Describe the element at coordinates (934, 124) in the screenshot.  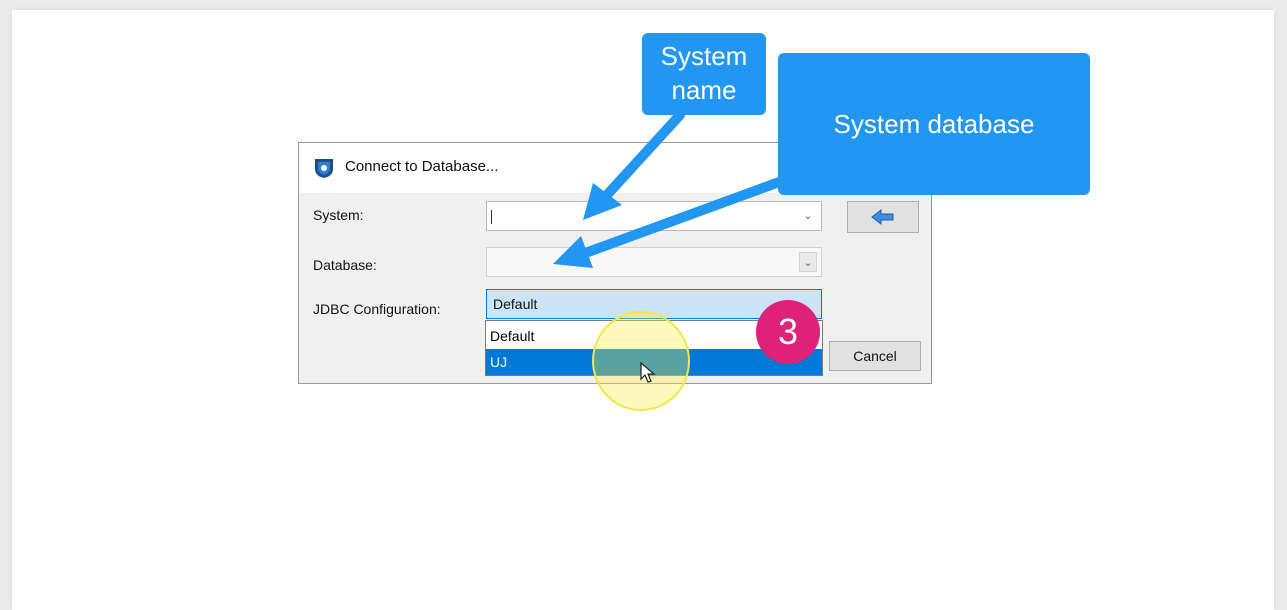
I see `callout-system-database: System database` at that location.